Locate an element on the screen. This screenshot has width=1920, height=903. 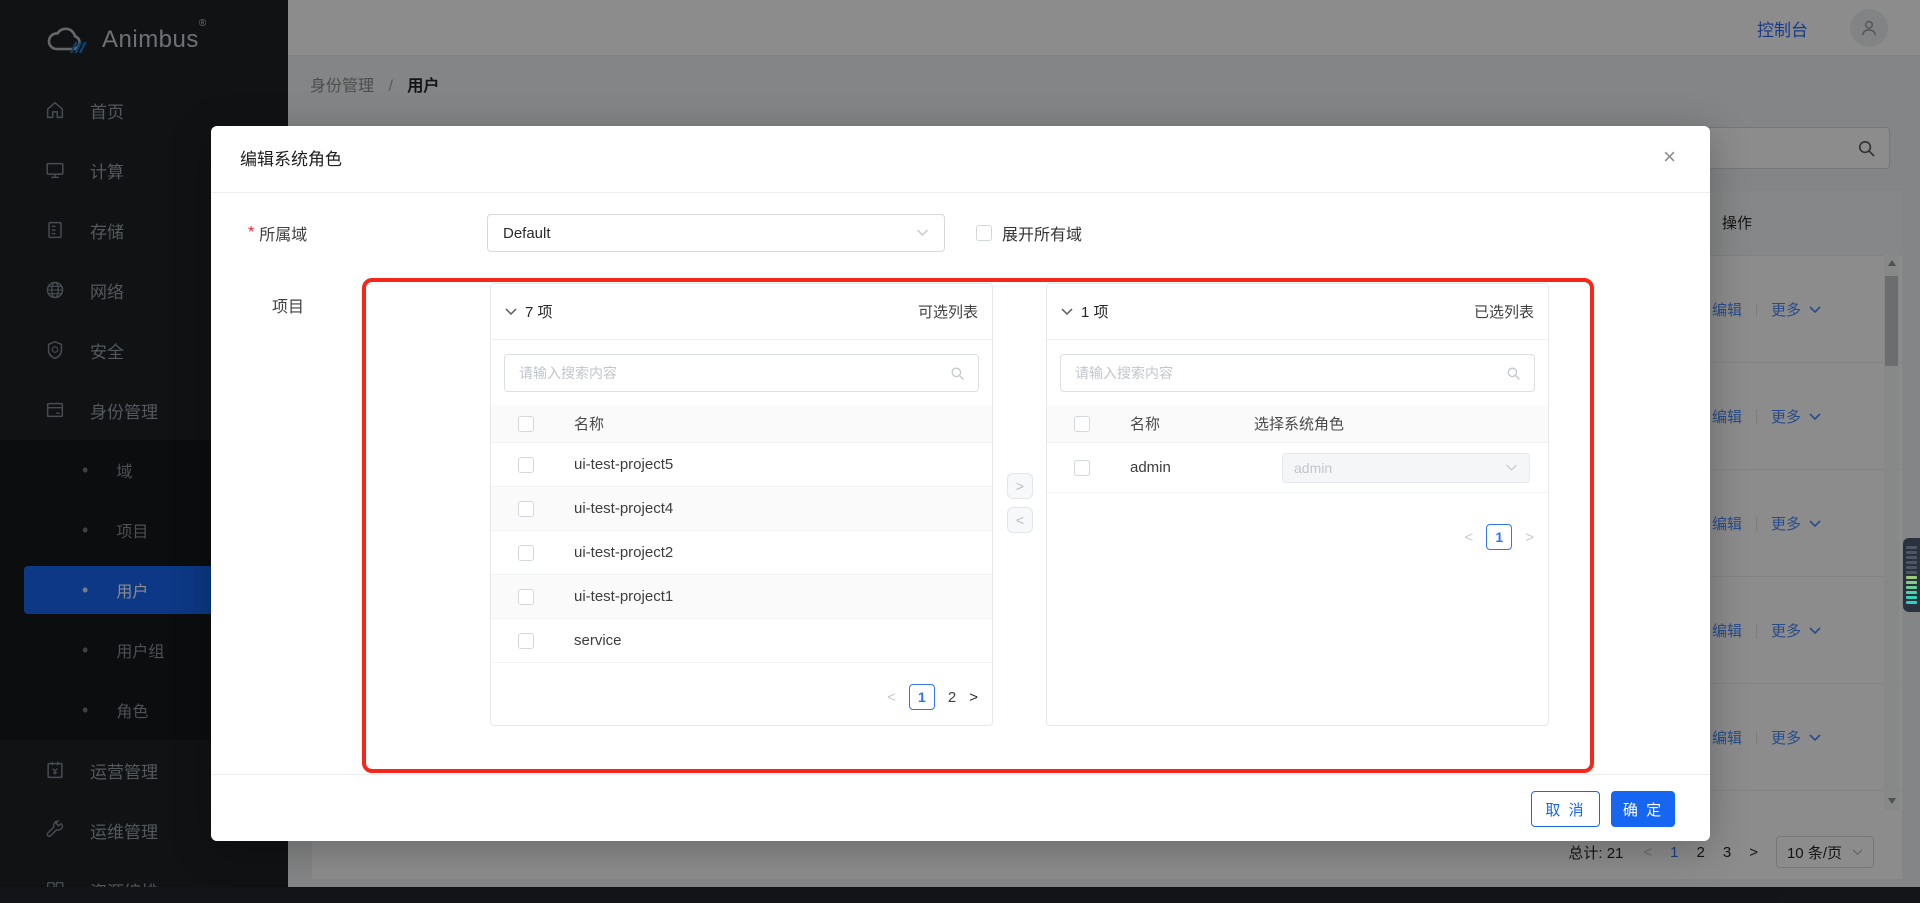
project-row: ui-test-project4 is located at coordinates (741, 509).